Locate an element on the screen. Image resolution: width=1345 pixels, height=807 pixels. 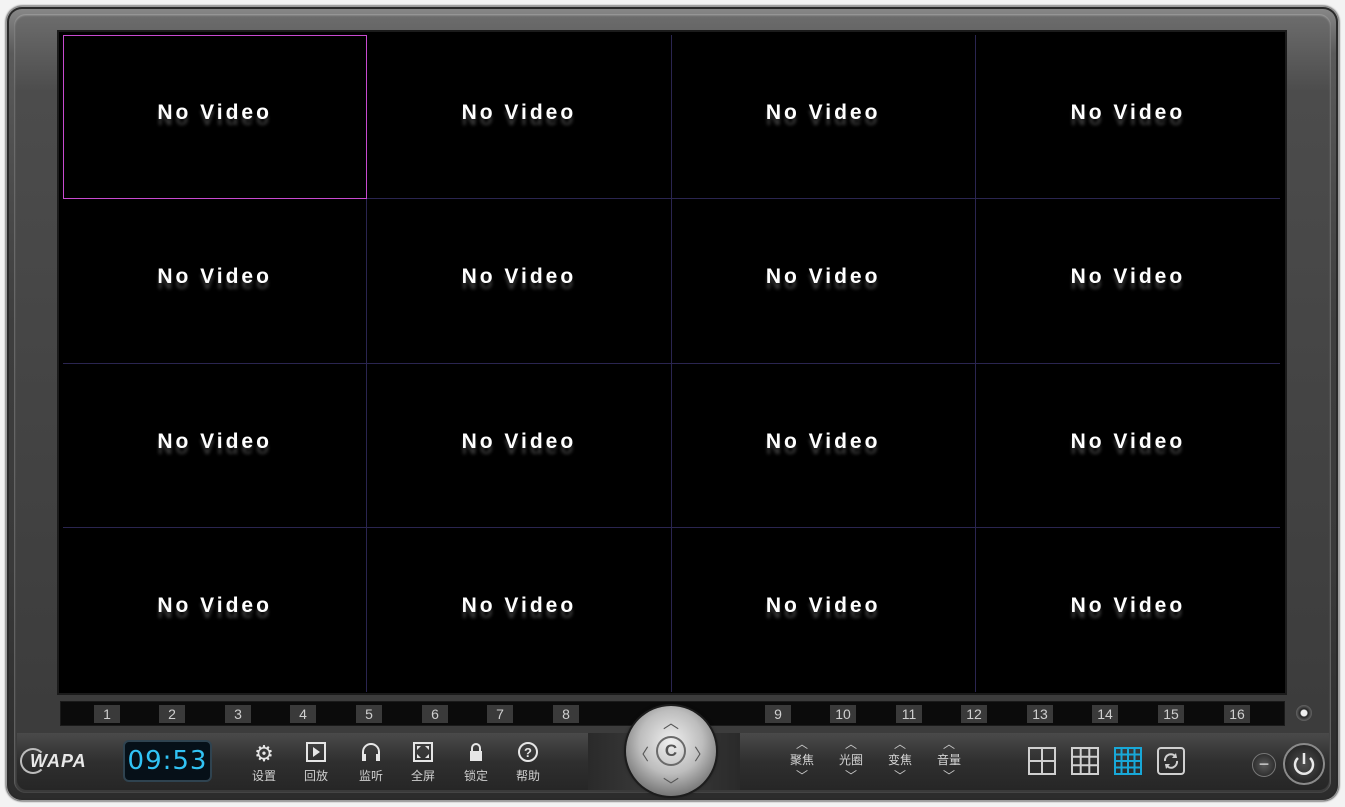
ptz-center-button: C is located at coordinates (671, 751).